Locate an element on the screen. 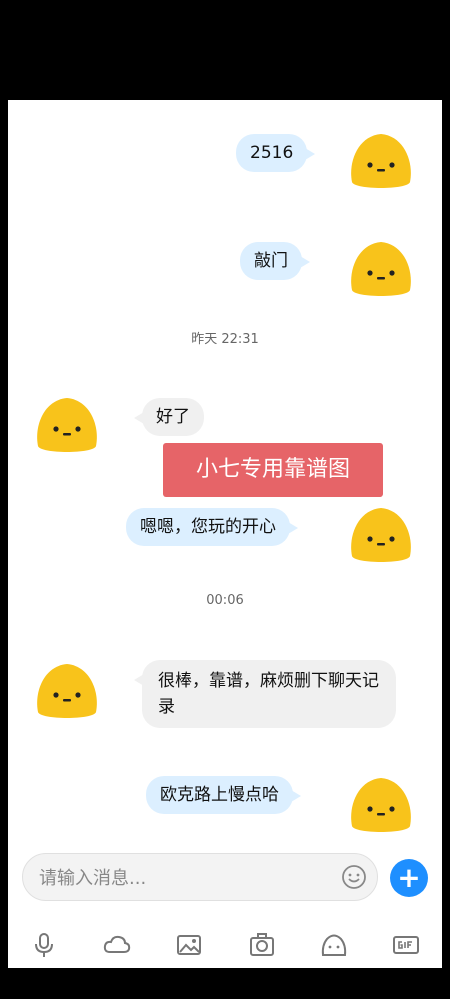  message-text: 嗯嗯，您玩的开心 is located at coordinates (208, 527).